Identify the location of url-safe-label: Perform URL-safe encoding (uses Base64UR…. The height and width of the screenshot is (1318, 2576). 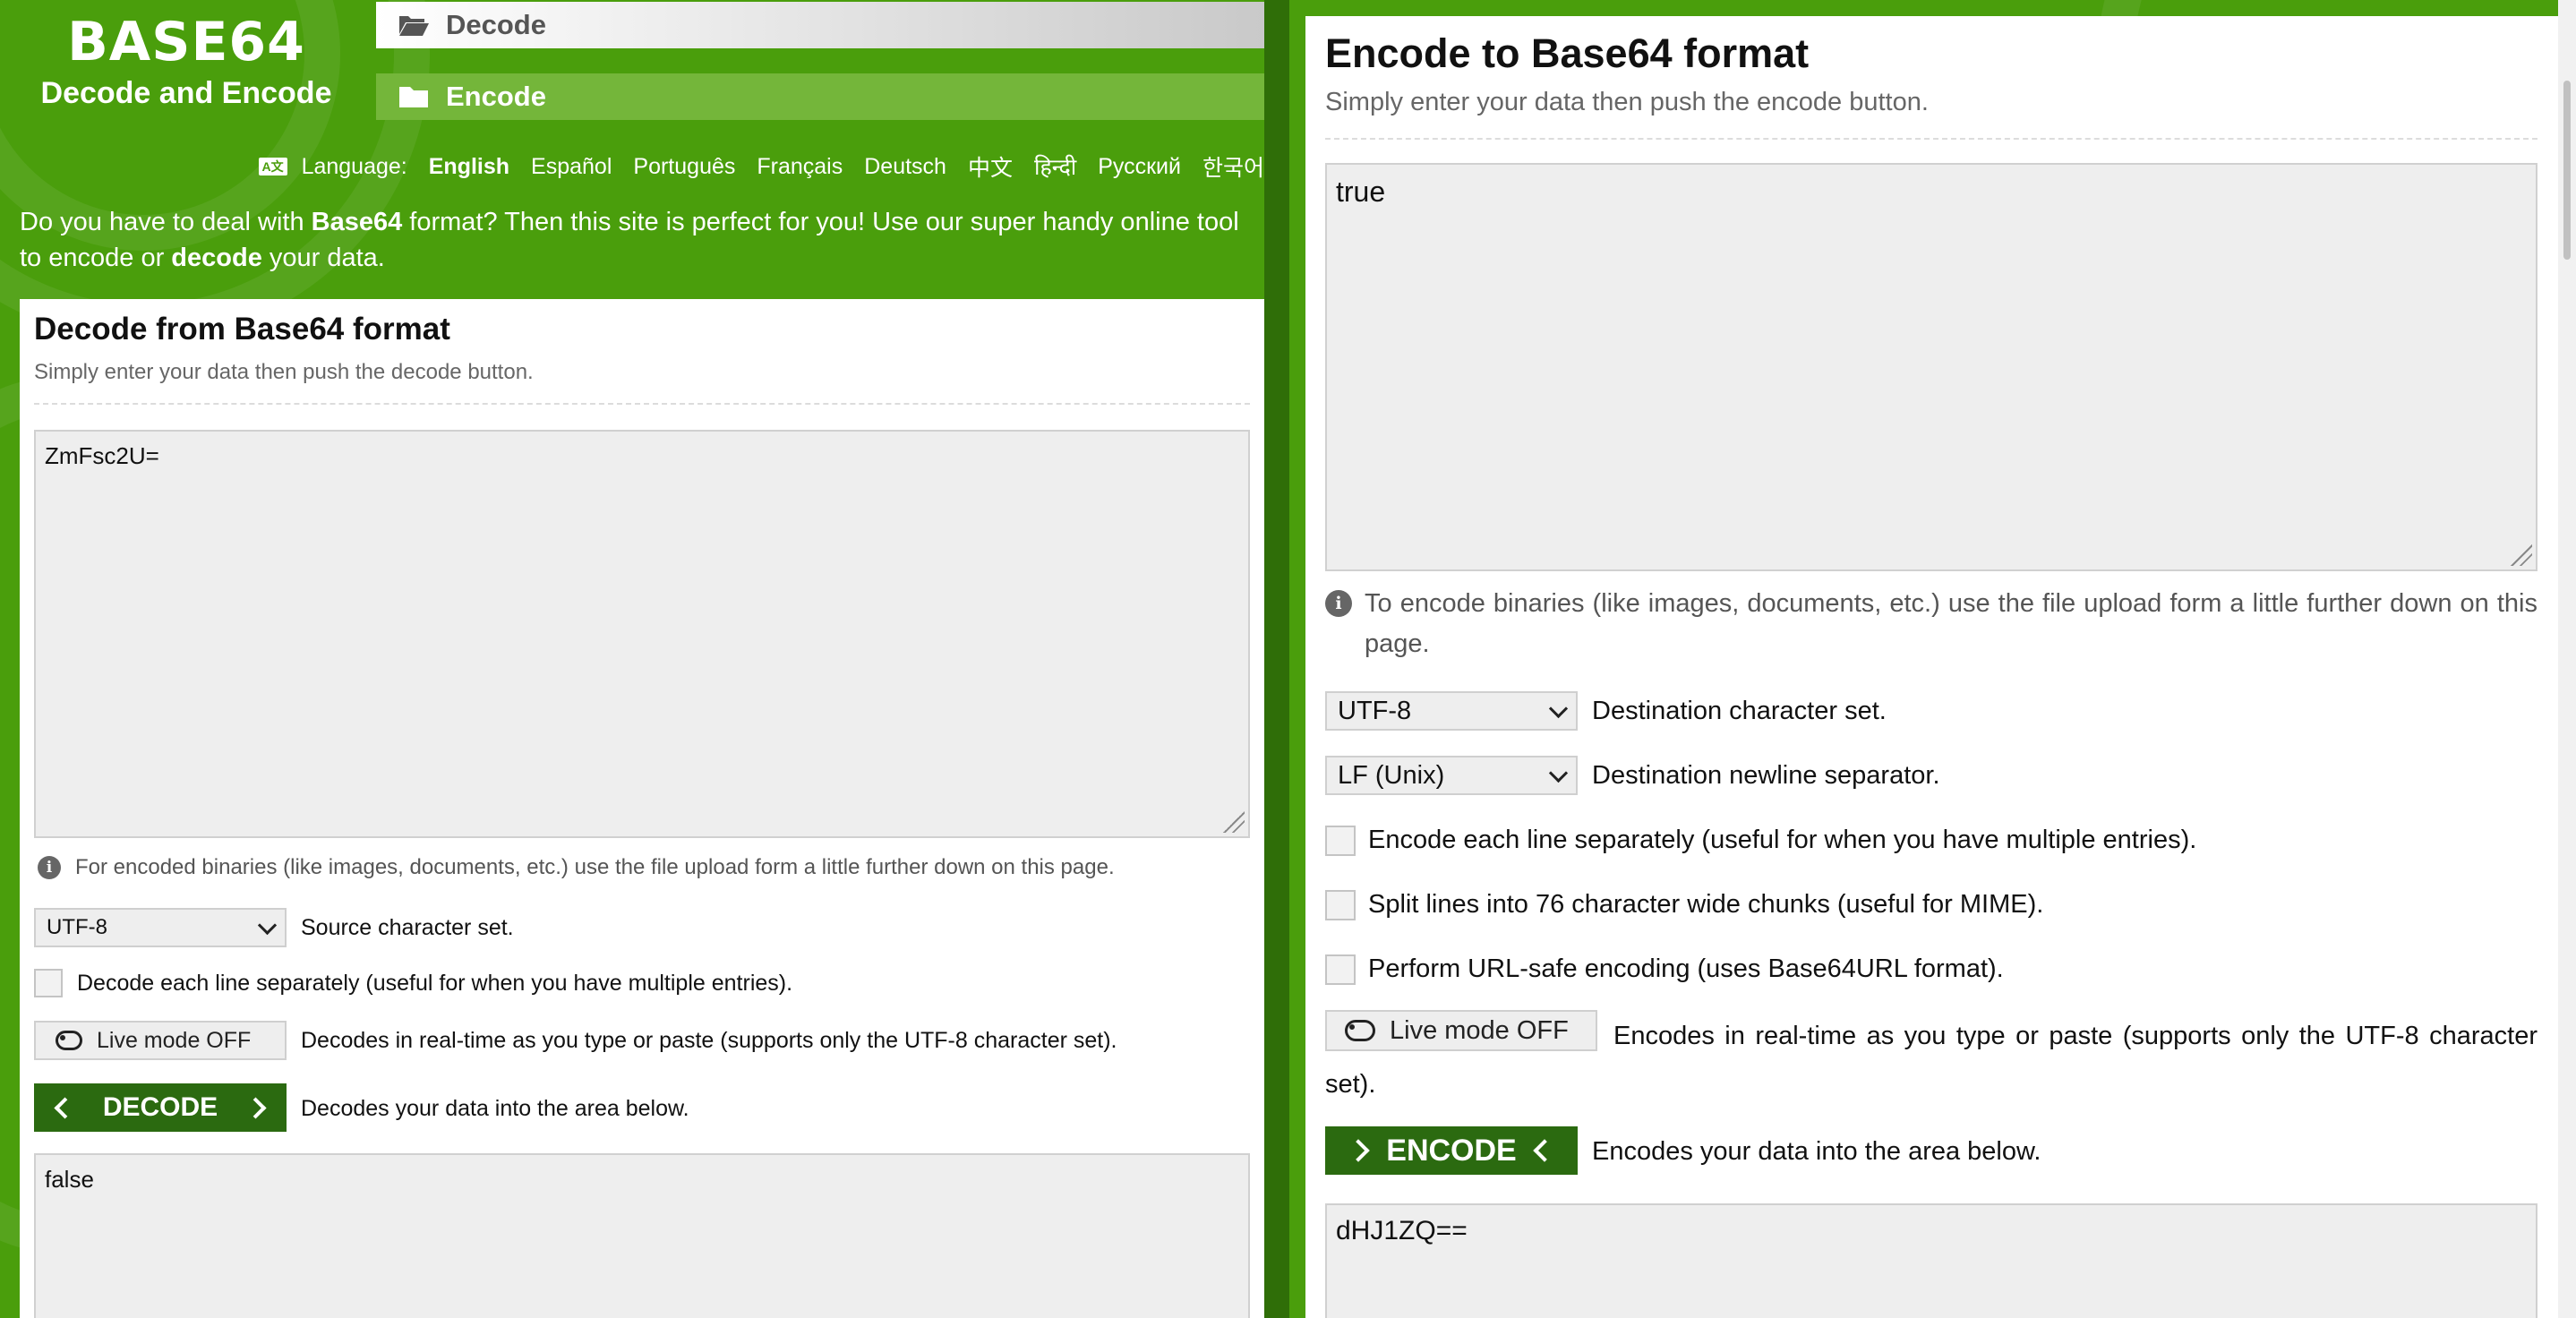
(1686, 968).